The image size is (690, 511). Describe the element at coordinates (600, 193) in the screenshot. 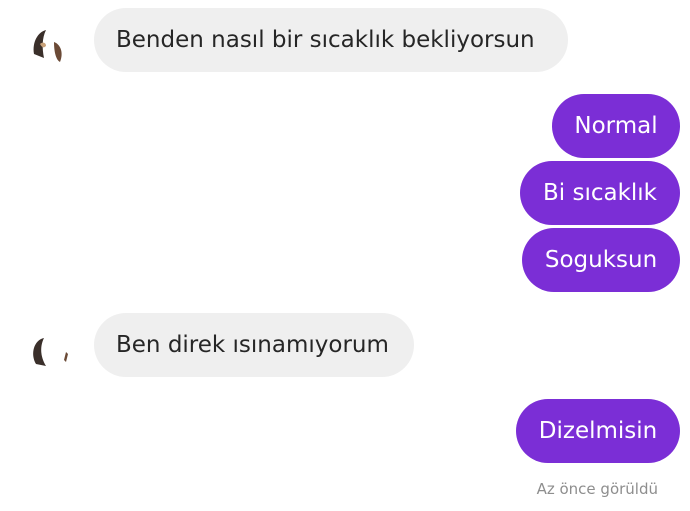

I see `message-bubble-outgoing: Bi sıcaklık` at that location.